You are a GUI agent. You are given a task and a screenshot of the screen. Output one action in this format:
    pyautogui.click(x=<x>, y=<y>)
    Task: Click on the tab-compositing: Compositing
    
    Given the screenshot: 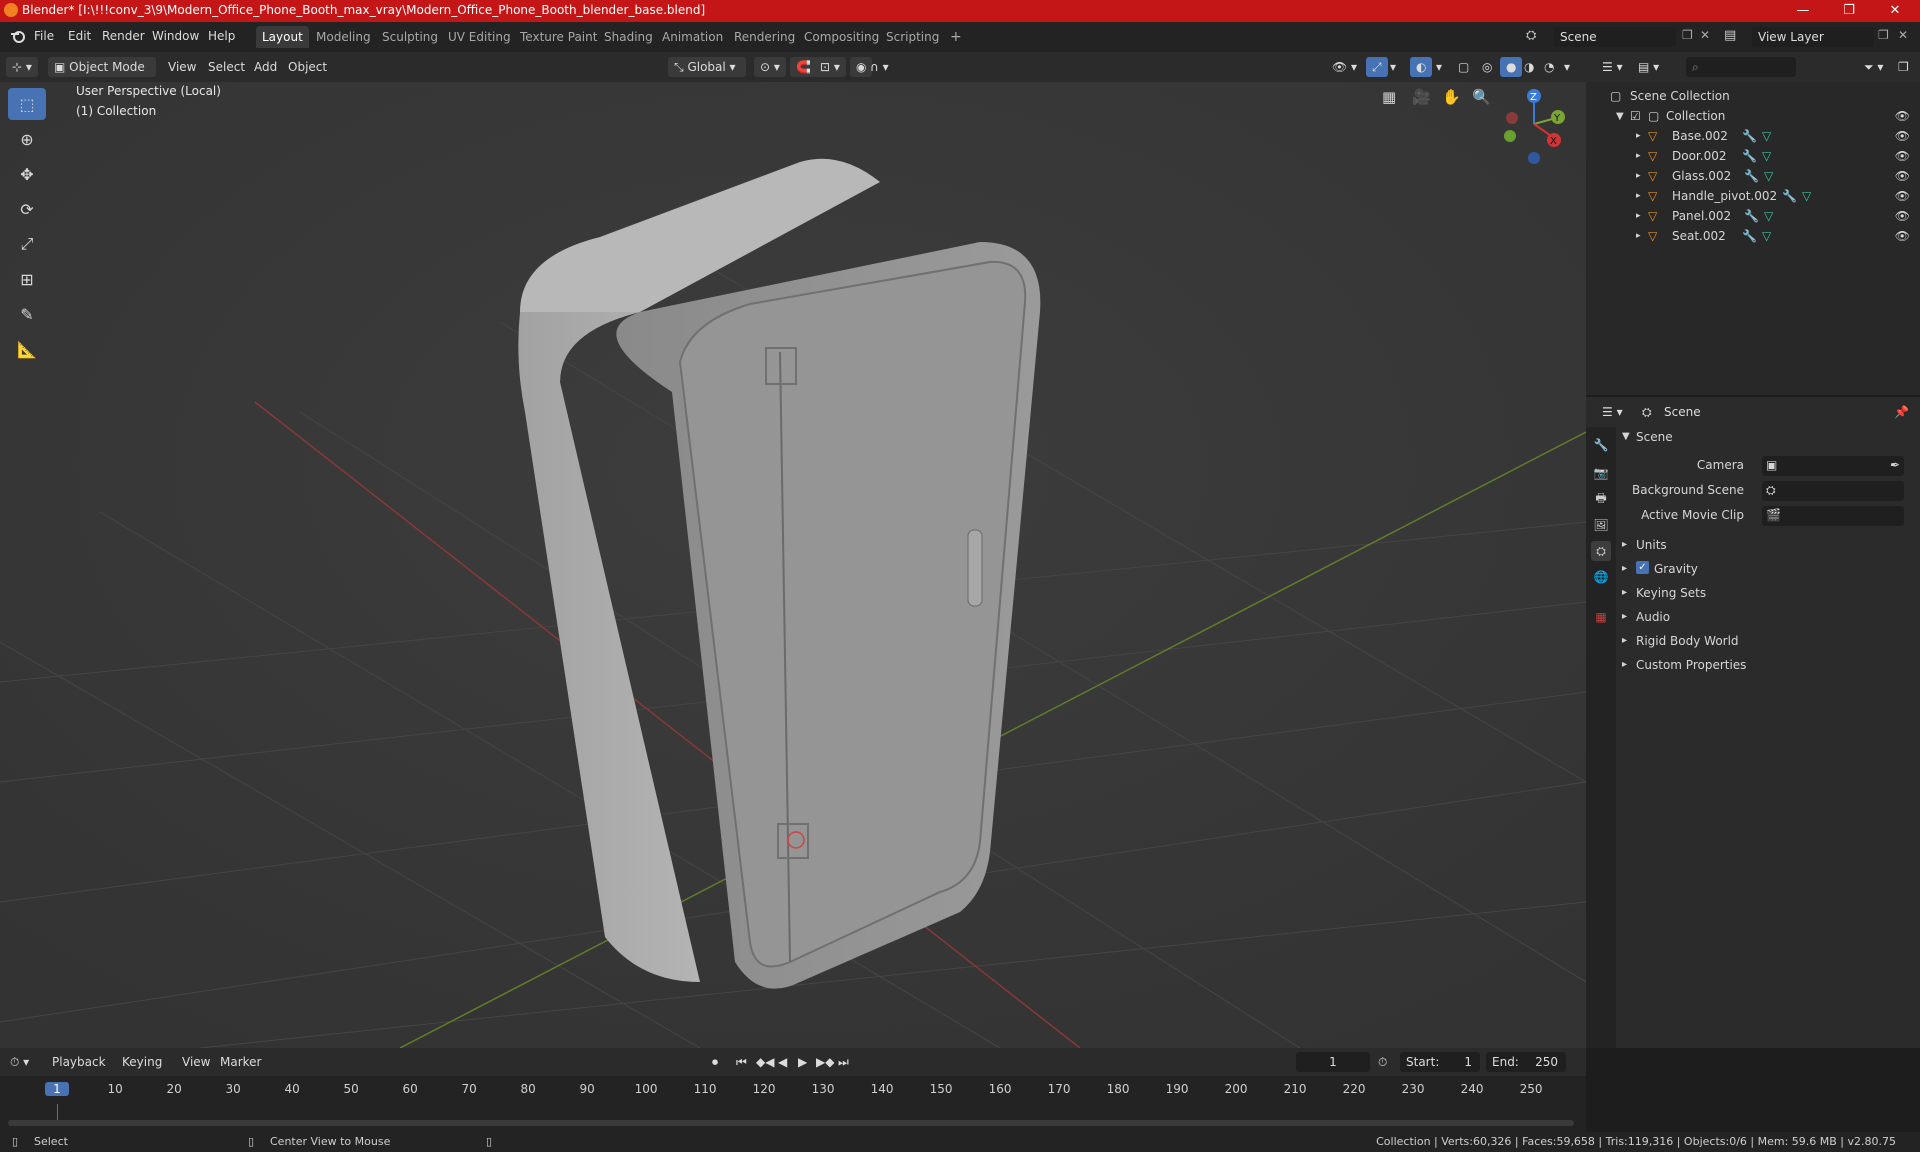 What is the action you would take?
    pyautogui.click(x=841, y=37)
    